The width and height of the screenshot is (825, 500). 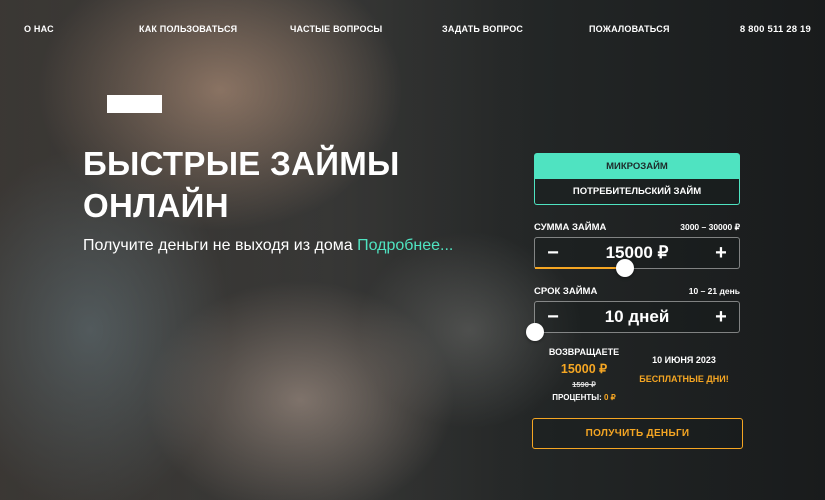 I want to click on interest-label: ПРОЦЕНТЫ:, so click(x=578, y=397).